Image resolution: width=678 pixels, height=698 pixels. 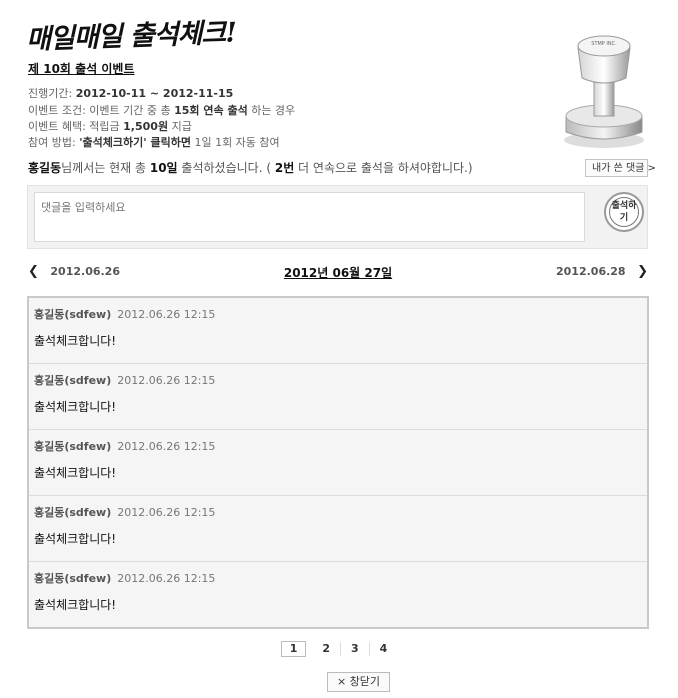 What do you see at coordinates (81, 69) in the screenshot?
I see `event-name: 제 10회 출석 이벤트` at bounding box center [81, 69].